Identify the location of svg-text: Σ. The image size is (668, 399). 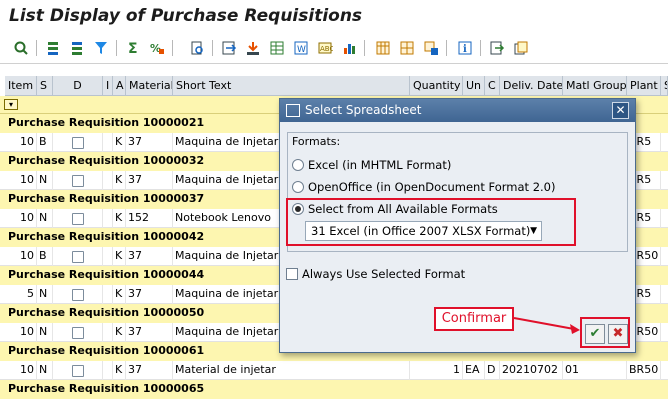
(133, 48).